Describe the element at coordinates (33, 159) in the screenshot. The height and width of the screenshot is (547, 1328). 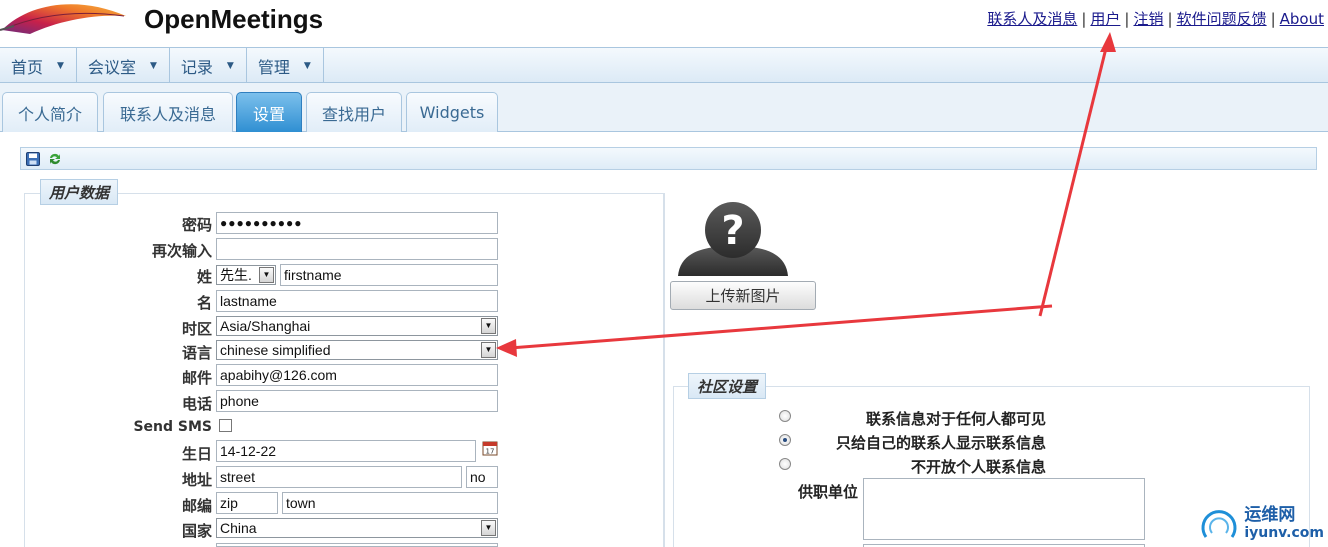
I see `save-icon` at that location.